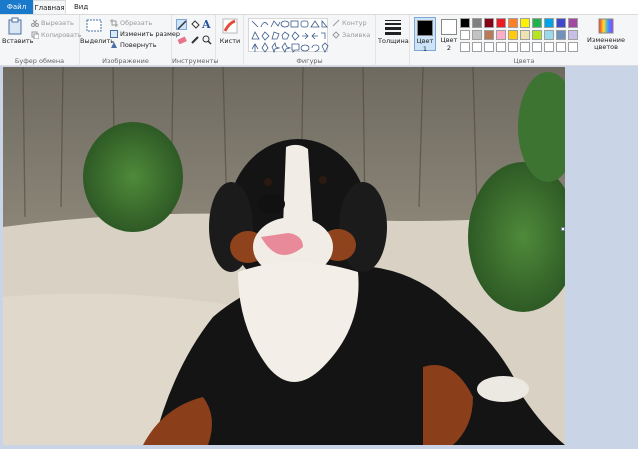  I want to click on resize-button: Изменить размер, so click(145, 34).